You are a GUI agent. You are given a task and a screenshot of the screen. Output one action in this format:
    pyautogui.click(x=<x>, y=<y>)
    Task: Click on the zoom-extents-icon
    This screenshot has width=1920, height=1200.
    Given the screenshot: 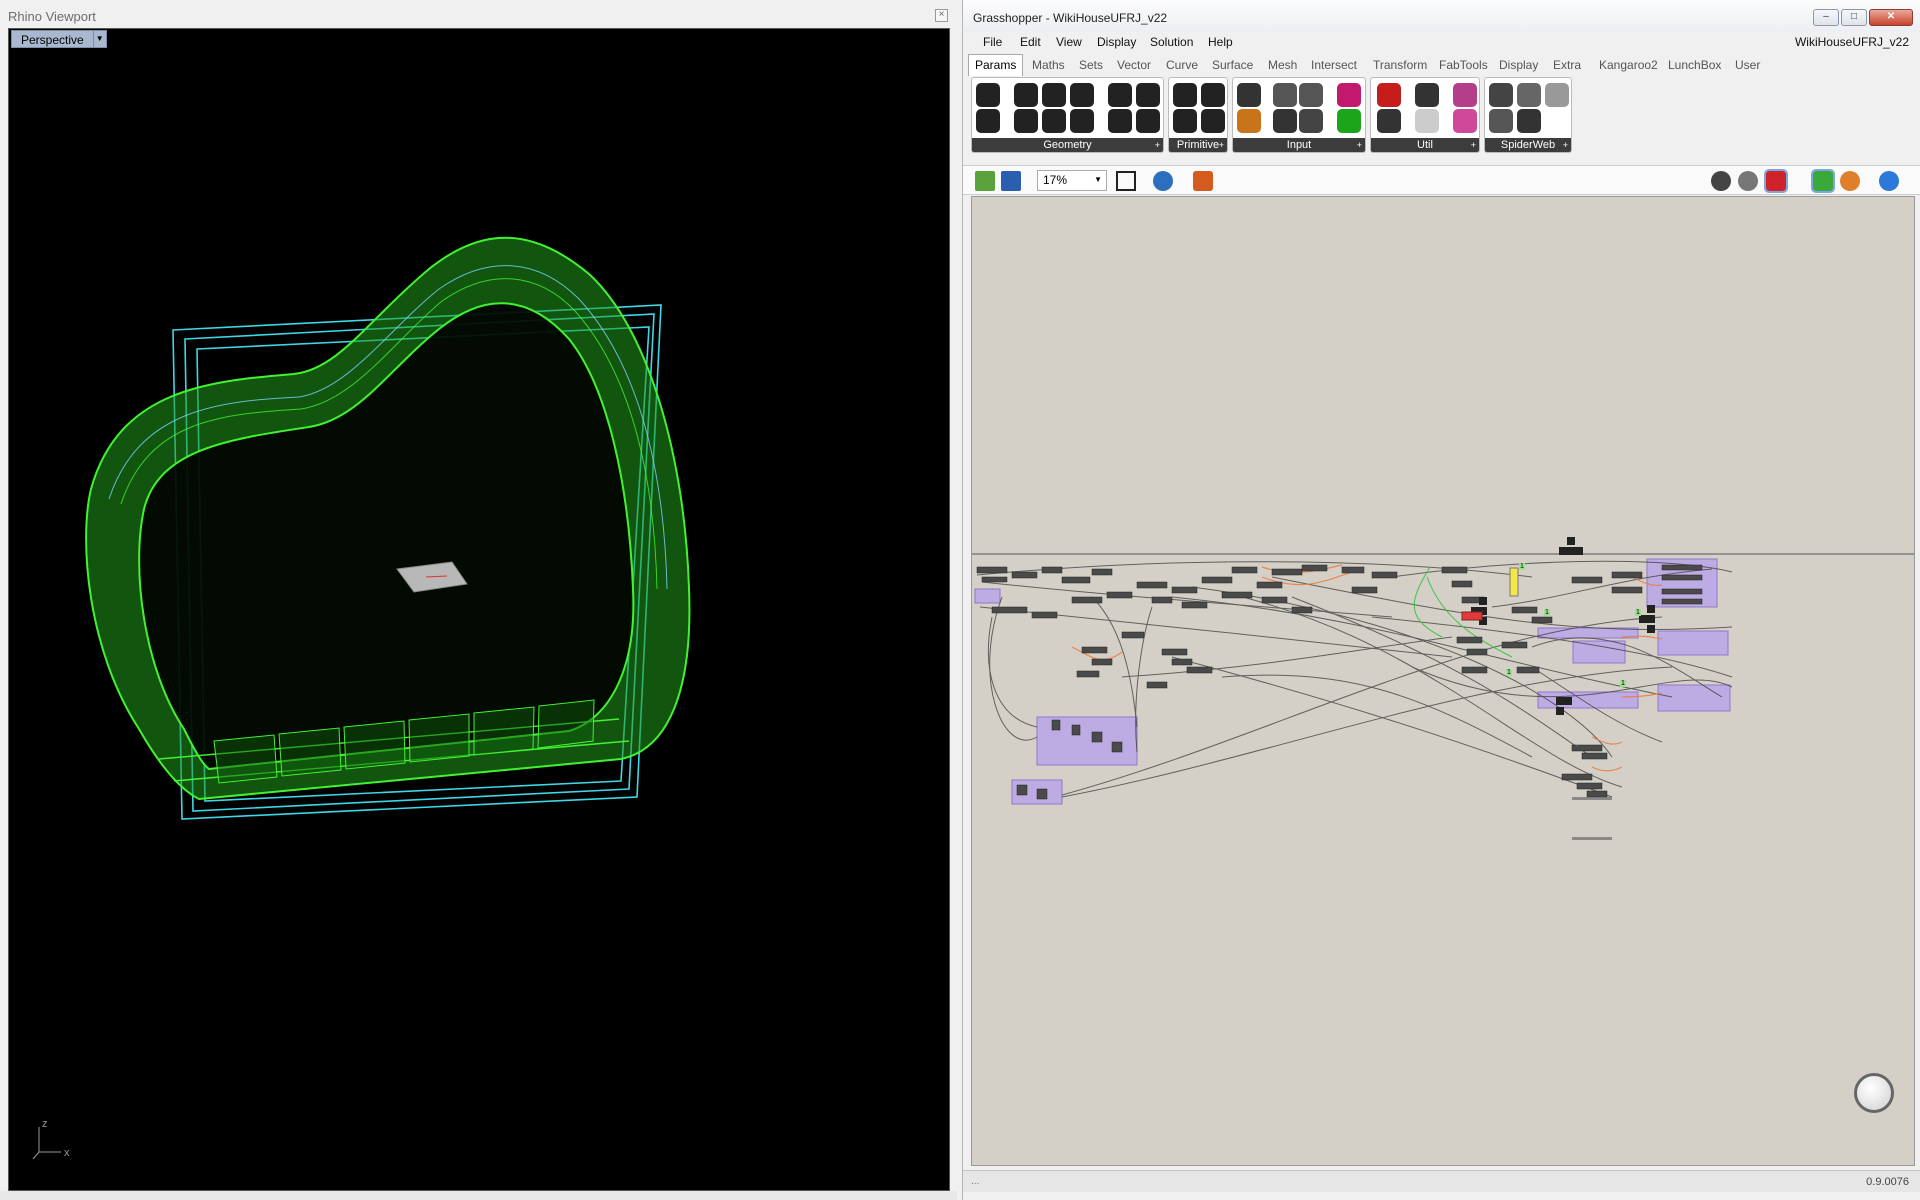 What is the action you would take?
    pyautogui.click(x=1126, y=181)
    